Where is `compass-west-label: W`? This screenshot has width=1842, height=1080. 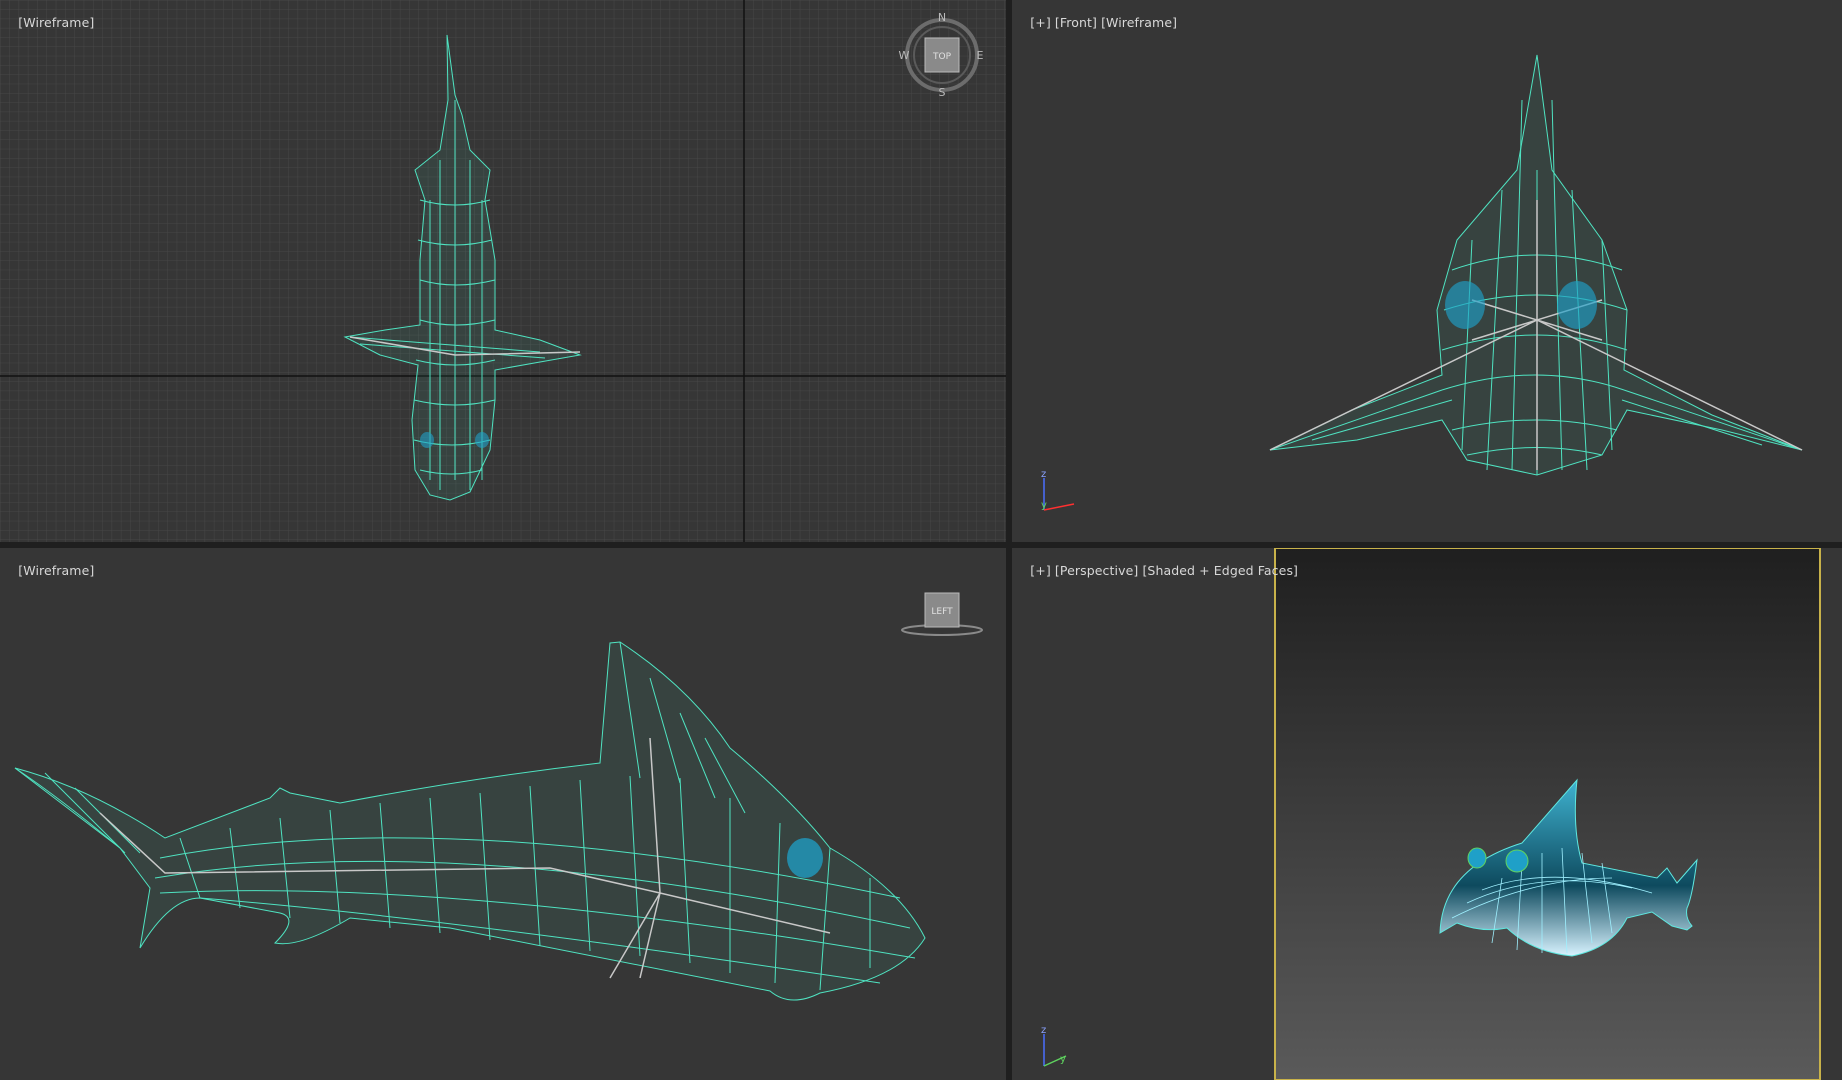
compass-west-label: W is located at coordinates (904, 55).